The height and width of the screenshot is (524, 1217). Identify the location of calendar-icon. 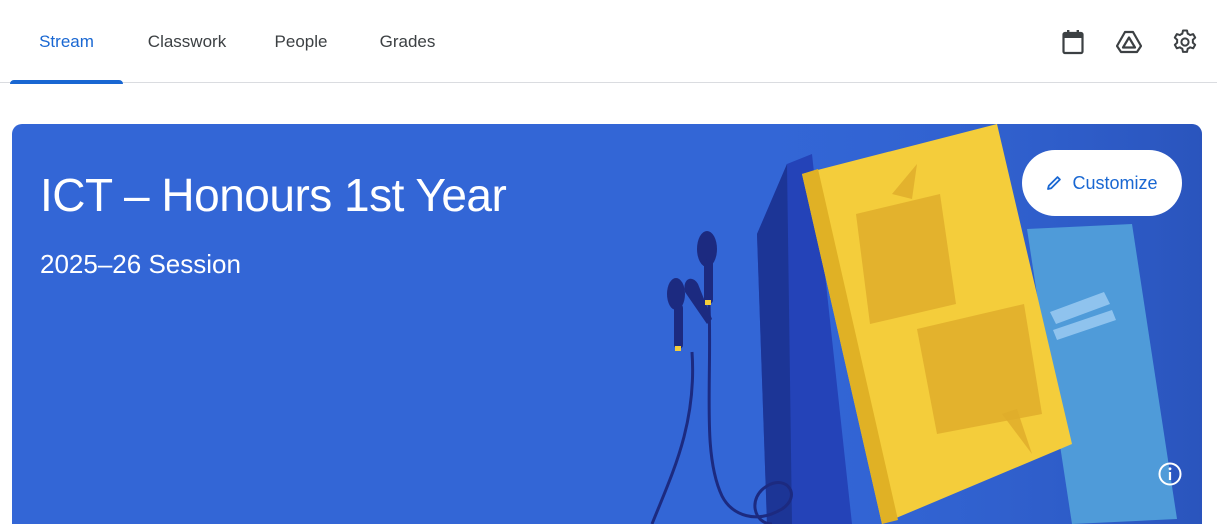
(1073, 42).